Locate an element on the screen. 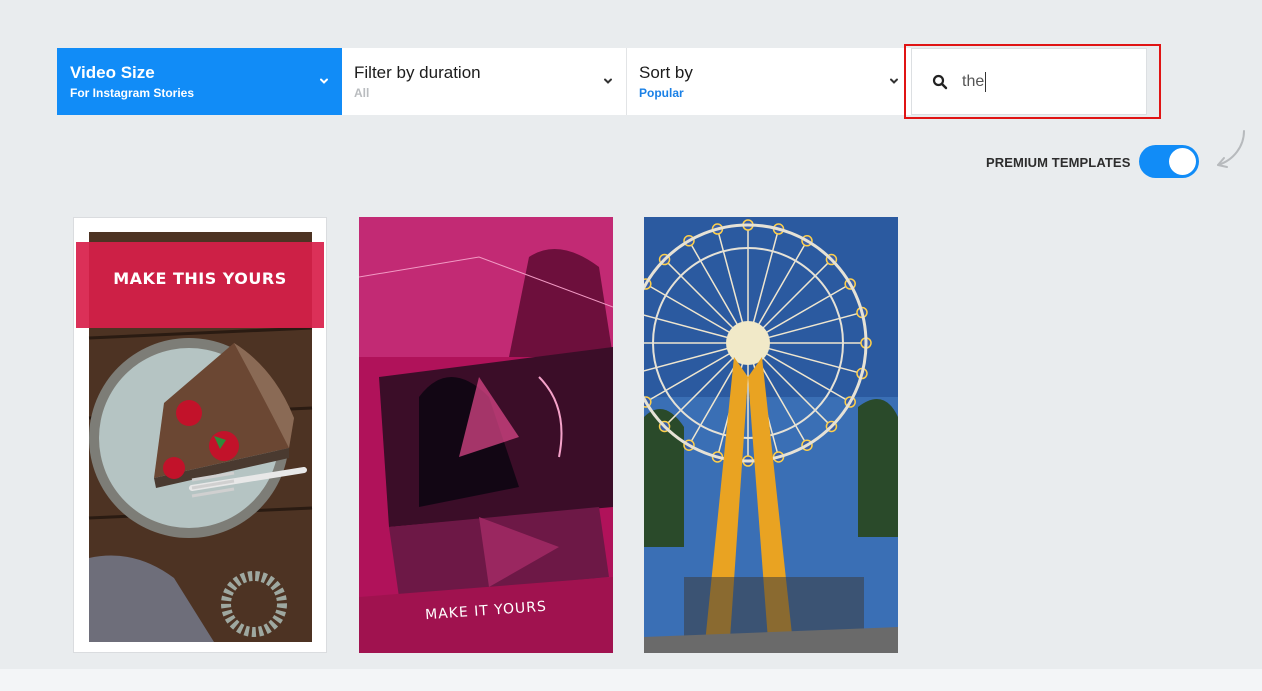 The image size is (1262, 691). premium-templates-label: PREMIUM TEMPLATES is located at coordinates (1058, 162).